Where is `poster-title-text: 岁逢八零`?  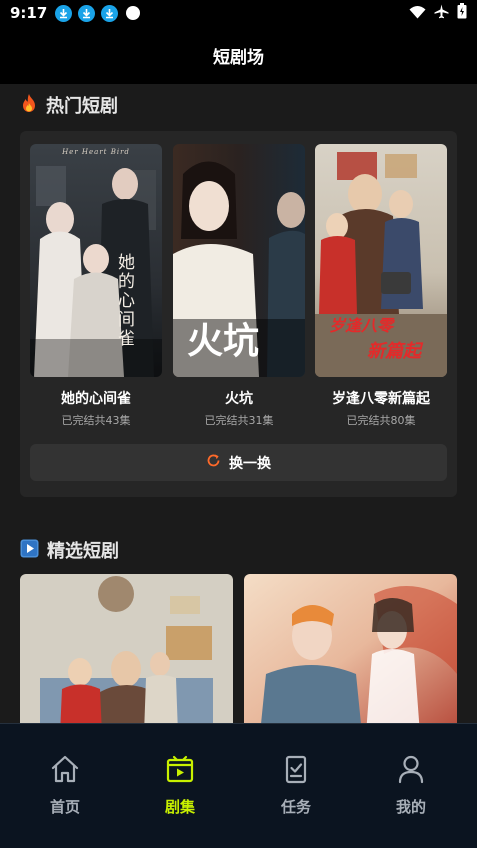
poster-title-text: 岁逢八零 is located at coordinates (361, 325).